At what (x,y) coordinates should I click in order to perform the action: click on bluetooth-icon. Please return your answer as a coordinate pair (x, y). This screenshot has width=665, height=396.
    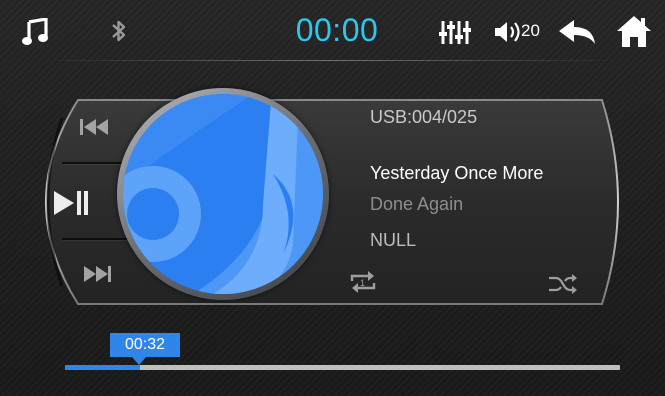
    Looking at the image, I should click on (119, 31).